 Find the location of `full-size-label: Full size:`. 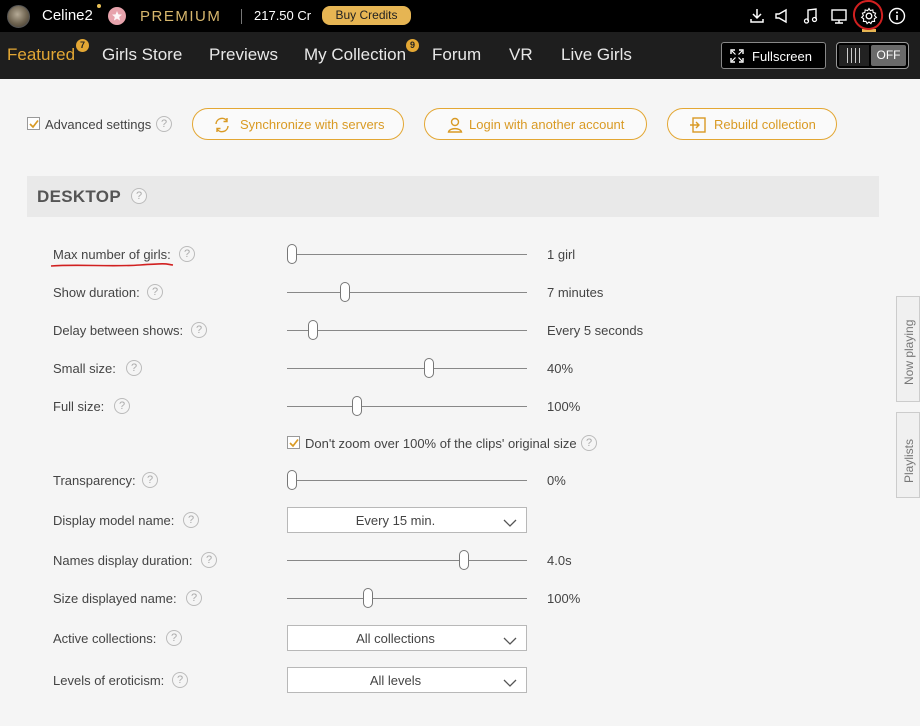

full-size-label: Full size: is located at coordinates (79, 406).